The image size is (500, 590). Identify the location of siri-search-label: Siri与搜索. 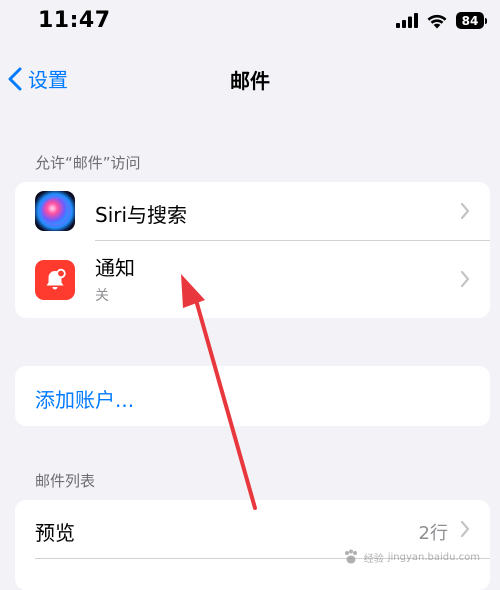
(141, 215).